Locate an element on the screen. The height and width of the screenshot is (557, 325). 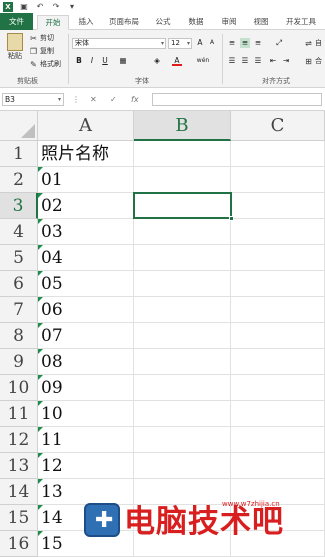
row-header: 2 is located at coordinates (19, 180).